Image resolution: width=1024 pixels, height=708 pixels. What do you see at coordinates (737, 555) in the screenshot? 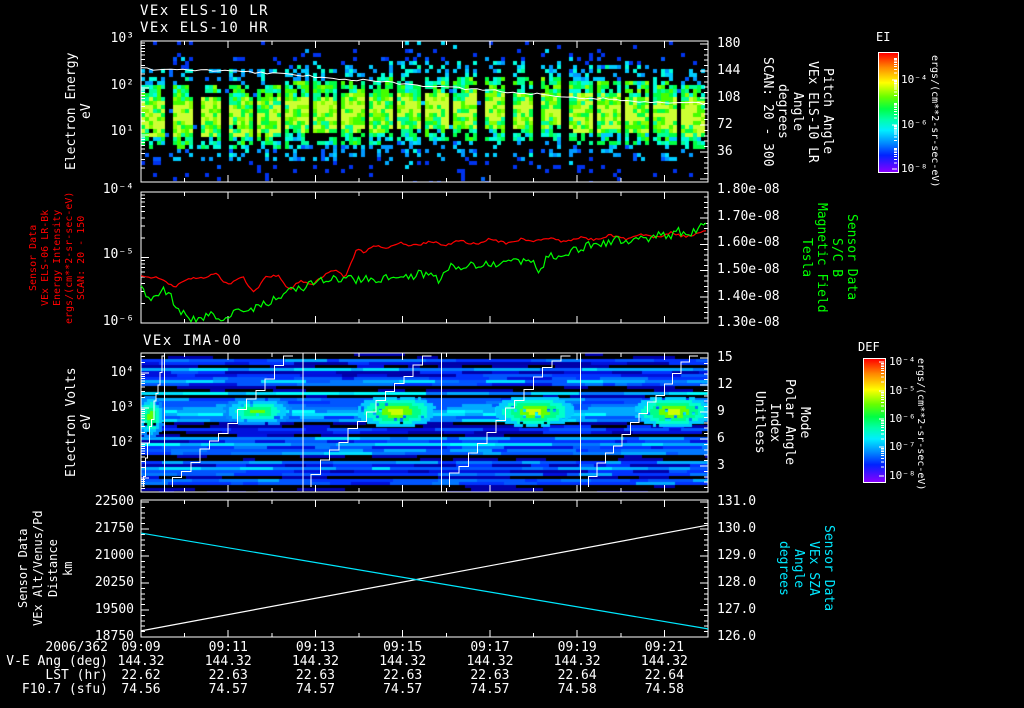
I see `right-axis-tick-label: 129.0` at bounding box center [737, 555].